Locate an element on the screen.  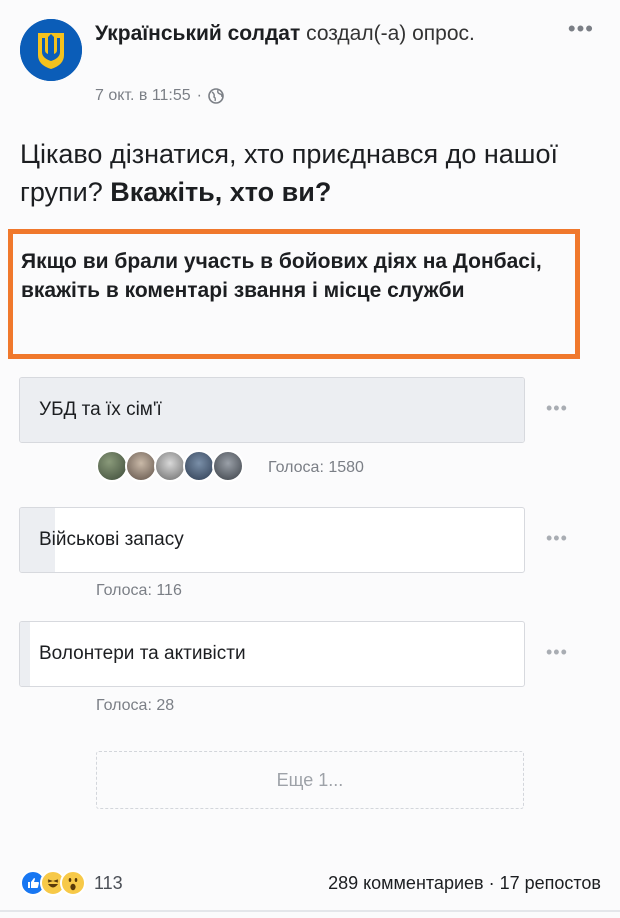
poll-option-2-label: Військові запасу is located at coordinates (111, 539).